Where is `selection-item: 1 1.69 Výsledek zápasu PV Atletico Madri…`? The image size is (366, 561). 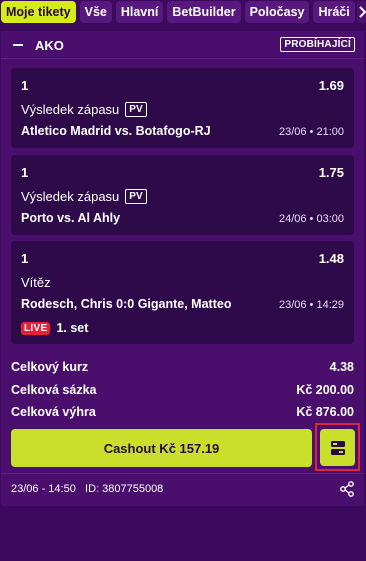 selection-item: 1 1.69 Výsledek zápasu PV Atletico Madri… is located at coordinates (182, 108).